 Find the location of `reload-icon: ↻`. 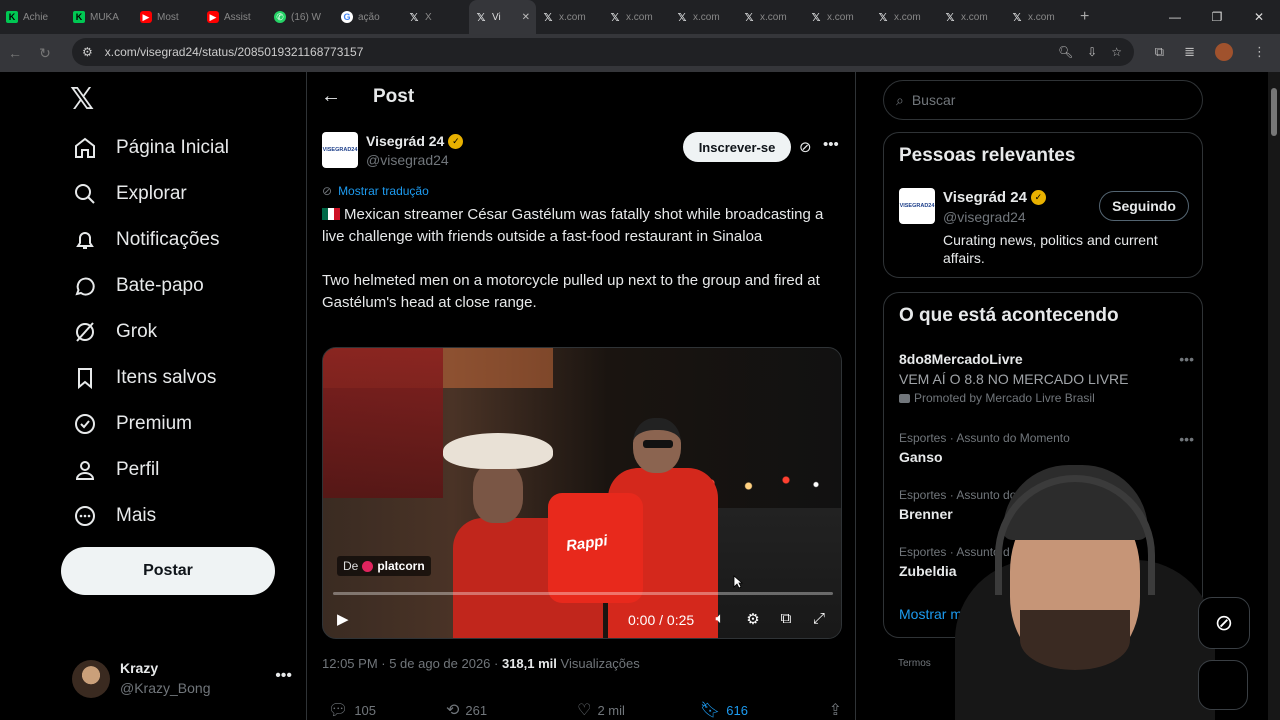

reload-icon: ↻ is located at coordinates (45, 53).